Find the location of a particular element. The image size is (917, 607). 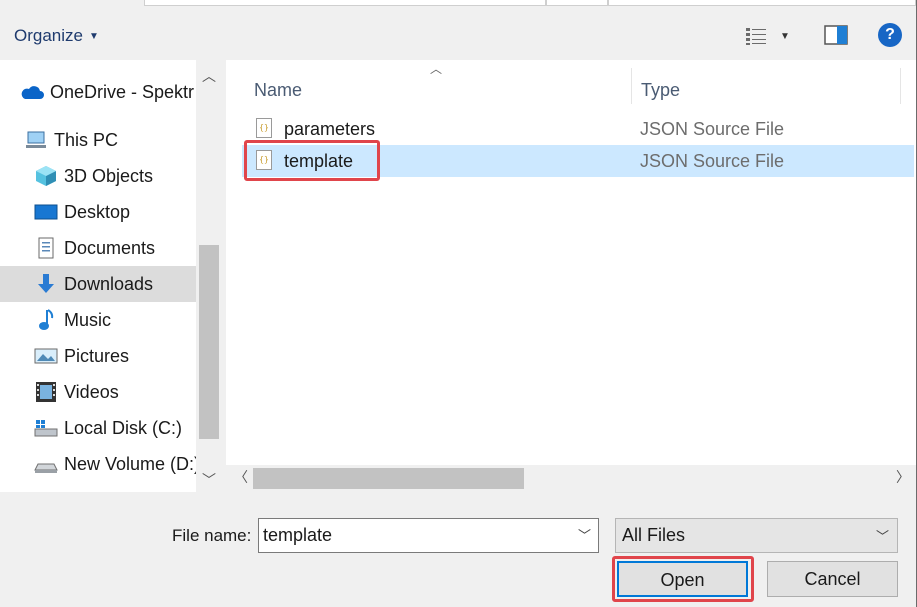

nav-item-documents: Documents is located at coordinates (115, 248).